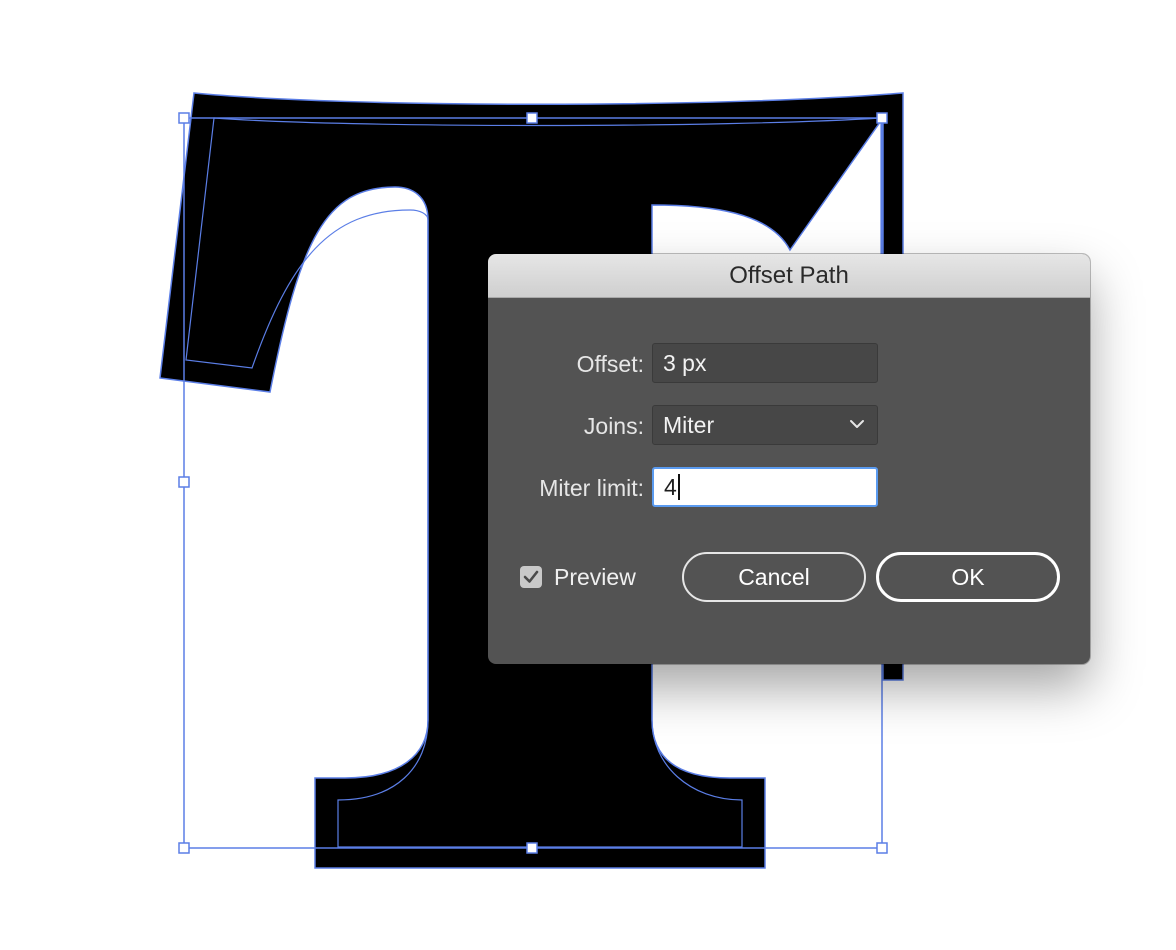 This screenshot has width=1176, height=950. Describe the element at coordinates (595, 577) in the screenshot. I see `preview-label: Preview` at that location.